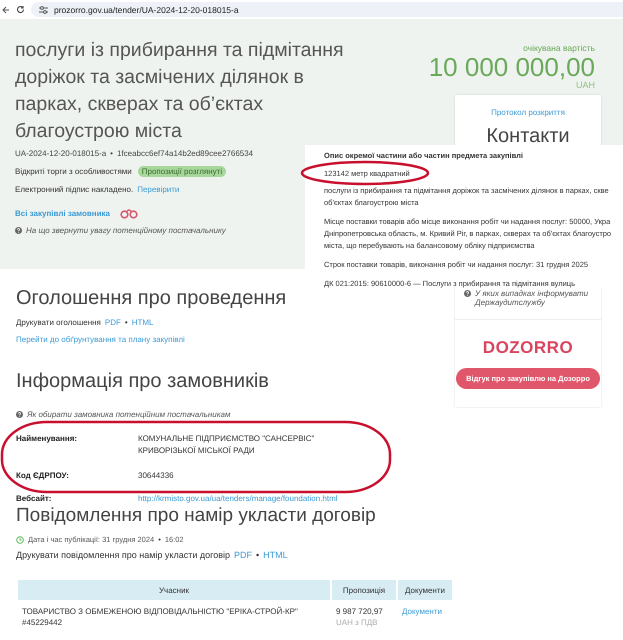 The height and width of the screenshot is (640, 623). Describe the element at coordinates (20, 540) in the screenshot. I see `clock-icon` at that location.